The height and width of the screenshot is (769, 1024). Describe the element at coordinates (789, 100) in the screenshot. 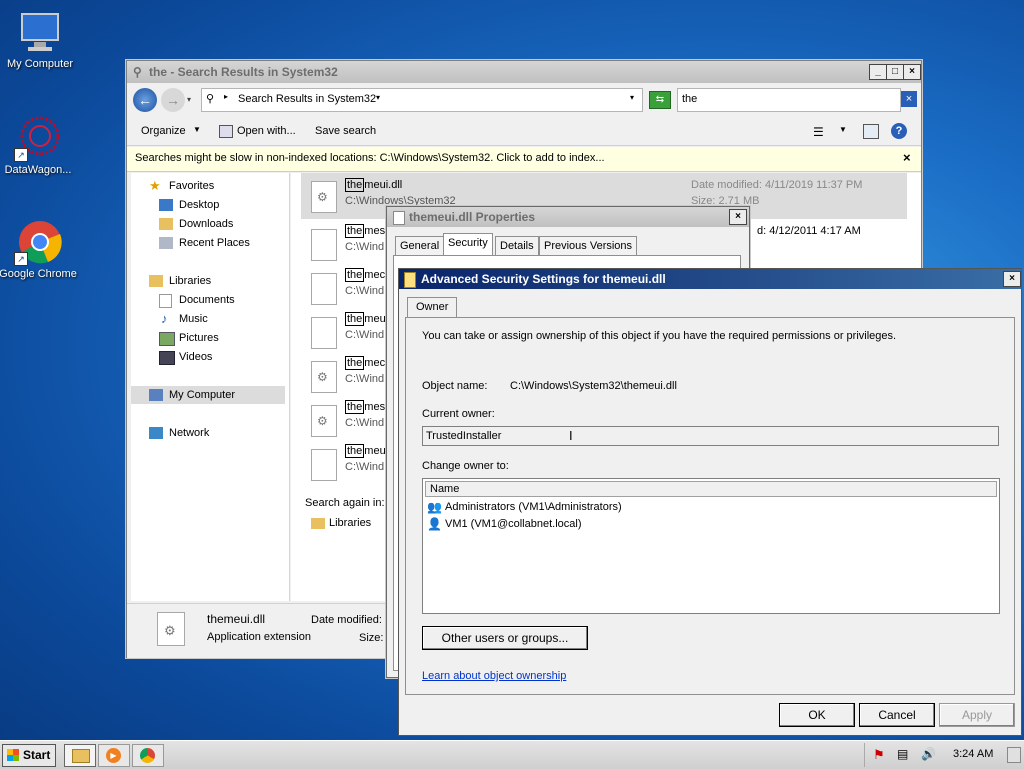

I see `search-input: the` at that location.